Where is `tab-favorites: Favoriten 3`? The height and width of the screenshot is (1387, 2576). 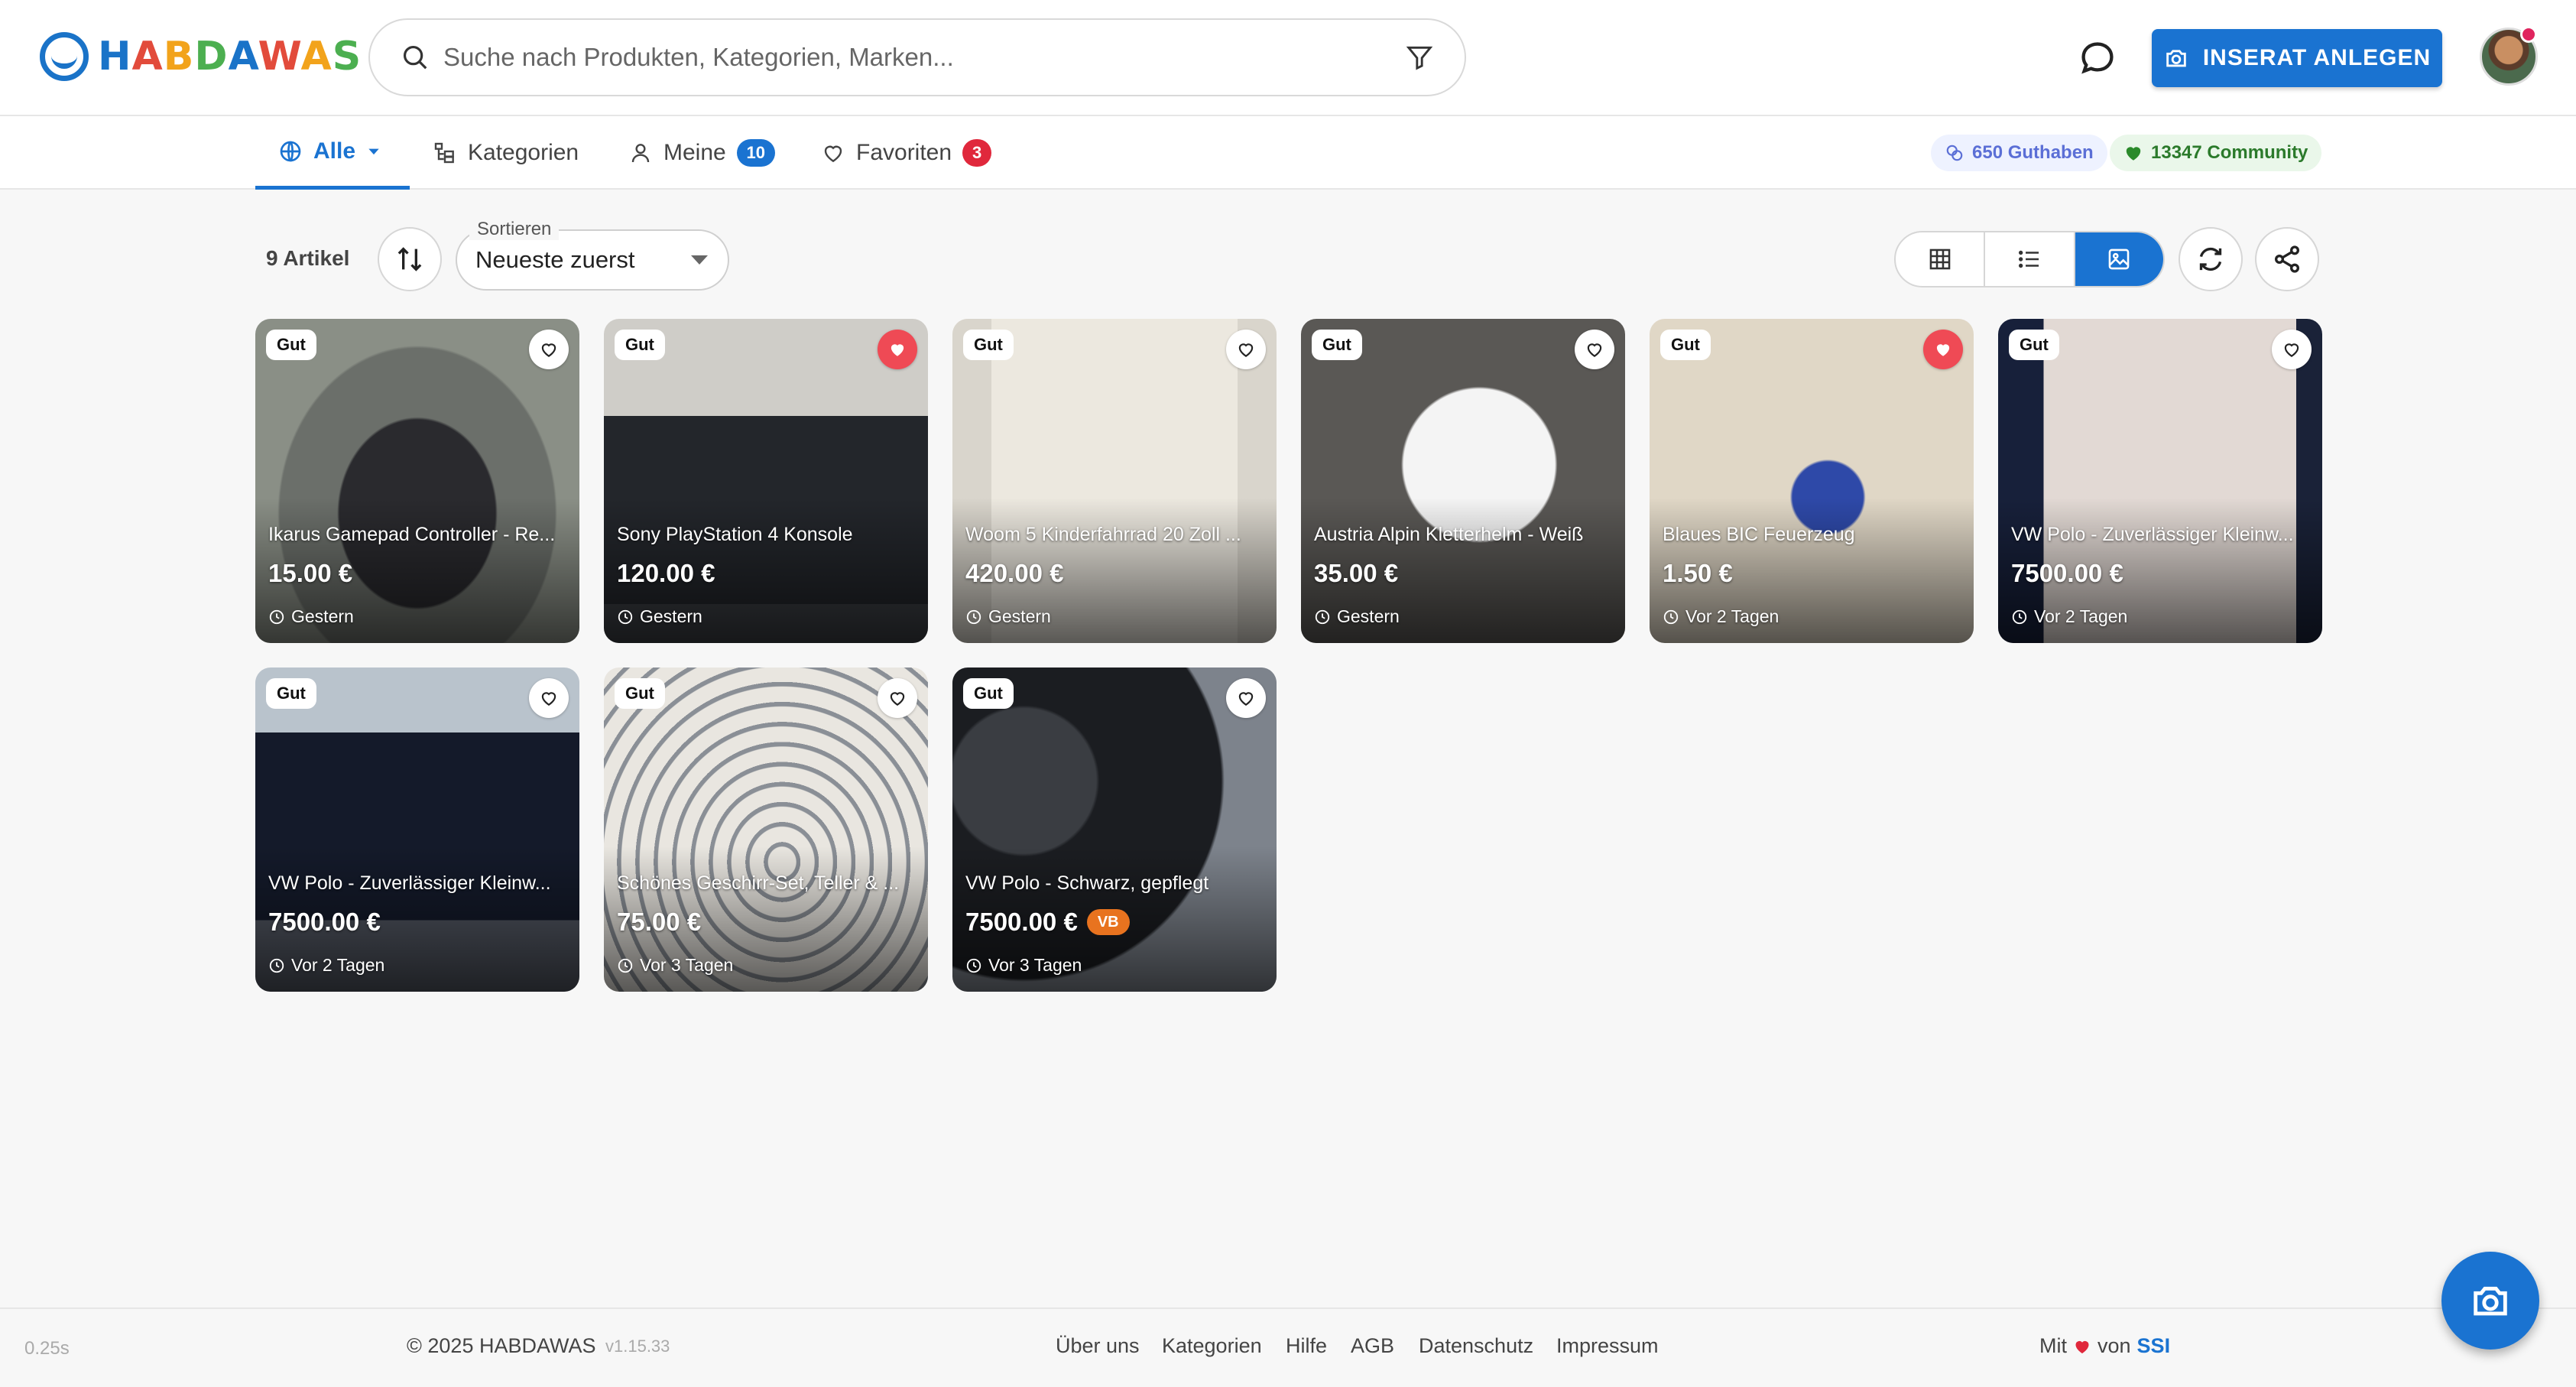 tab-favorites: Favoriten 3 is located at coordinates (906, 153).